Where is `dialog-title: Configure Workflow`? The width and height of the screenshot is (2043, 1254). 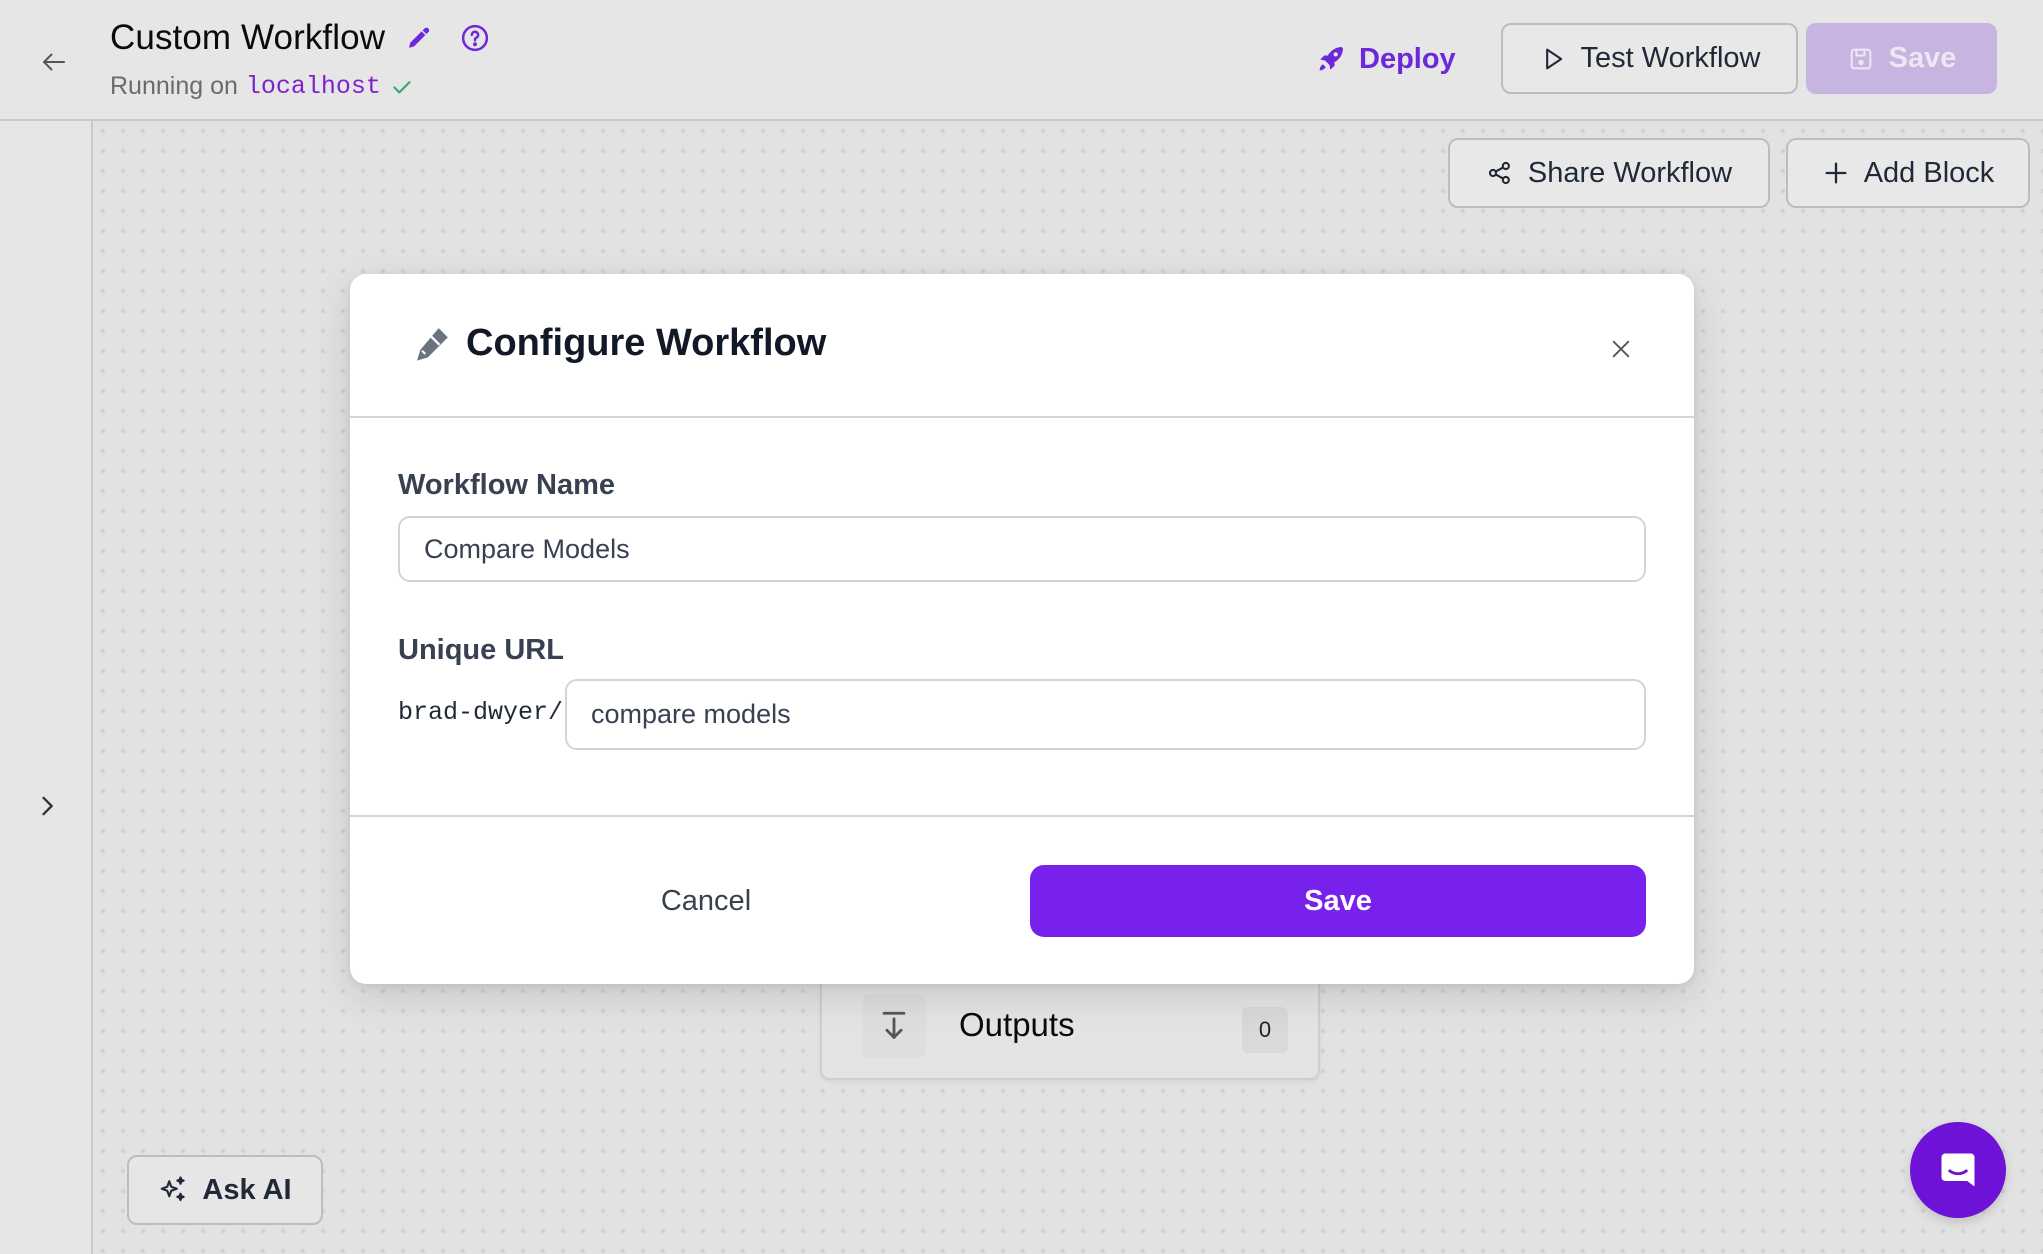
dialog-title: Configure Workflow is located at coordinates (646, 343).